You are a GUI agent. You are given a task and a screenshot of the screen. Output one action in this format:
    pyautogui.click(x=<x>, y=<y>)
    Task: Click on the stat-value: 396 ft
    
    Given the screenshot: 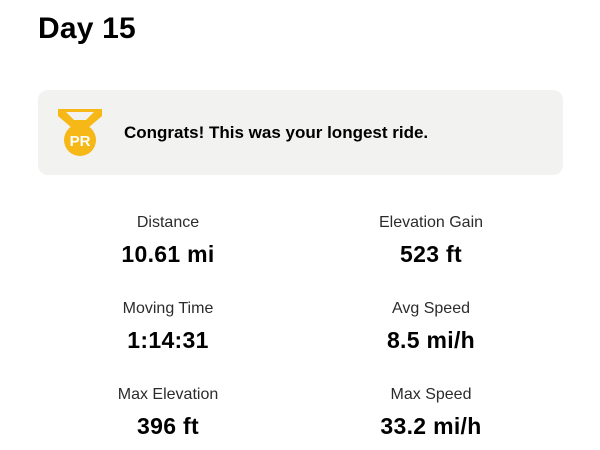 What is the action you would take?
    pyautogui.click(x=168, y=426)
    